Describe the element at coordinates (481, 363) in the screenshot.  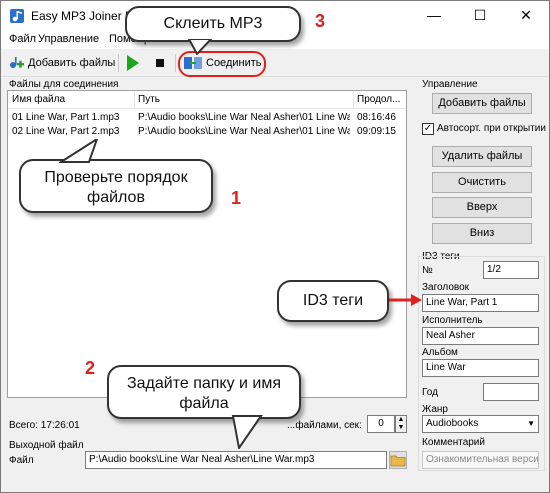
I see `id3-group-box` at that location.